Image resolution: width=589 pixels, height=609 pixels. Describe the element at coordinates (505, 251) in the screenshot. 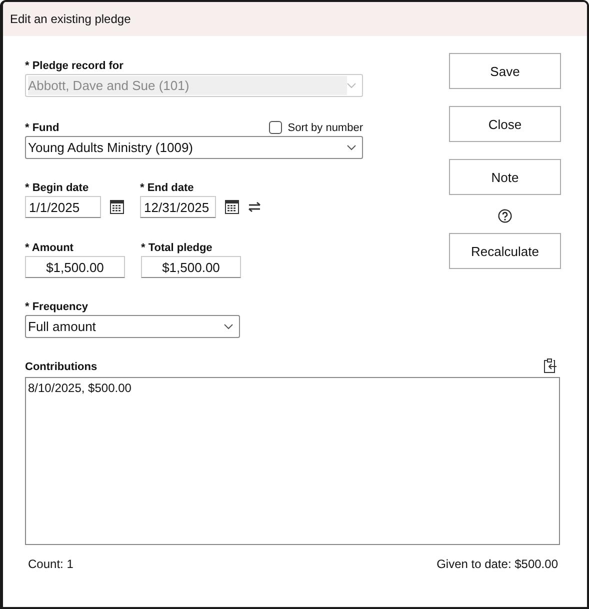

I see `action-button: Recalculate` at that location.